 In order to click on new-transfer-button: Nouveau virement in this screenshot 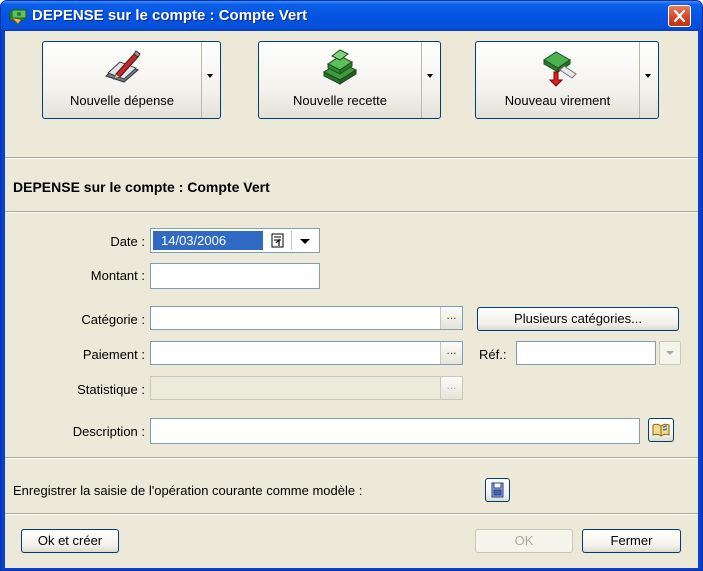, I will do `click(567, 80)`.